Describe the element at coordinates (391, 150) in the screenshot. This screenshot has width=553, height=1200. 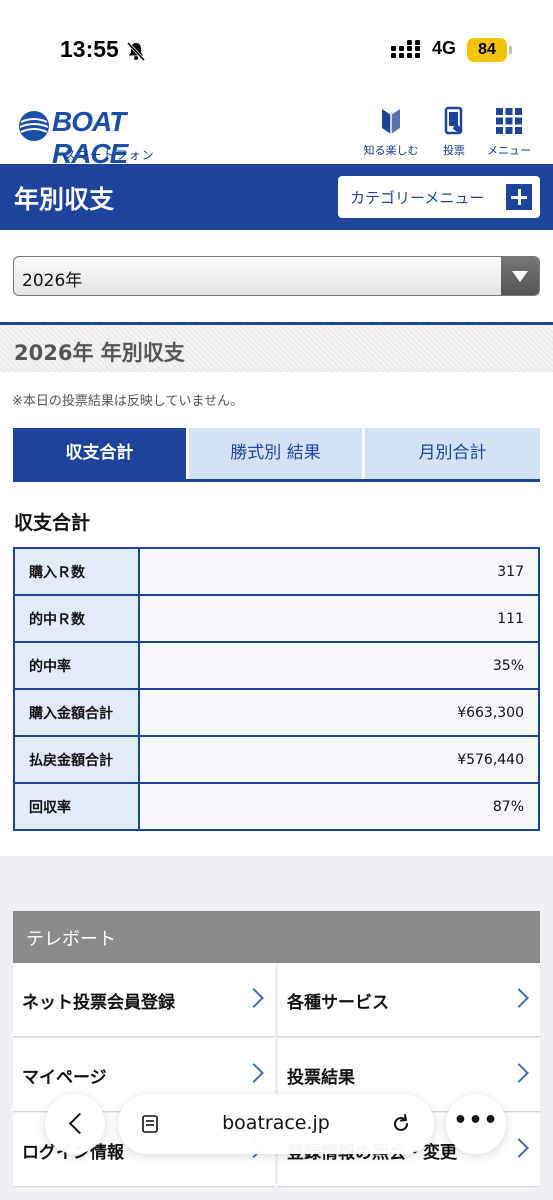
I see `nav-label: 知る楽しむ` at that location.